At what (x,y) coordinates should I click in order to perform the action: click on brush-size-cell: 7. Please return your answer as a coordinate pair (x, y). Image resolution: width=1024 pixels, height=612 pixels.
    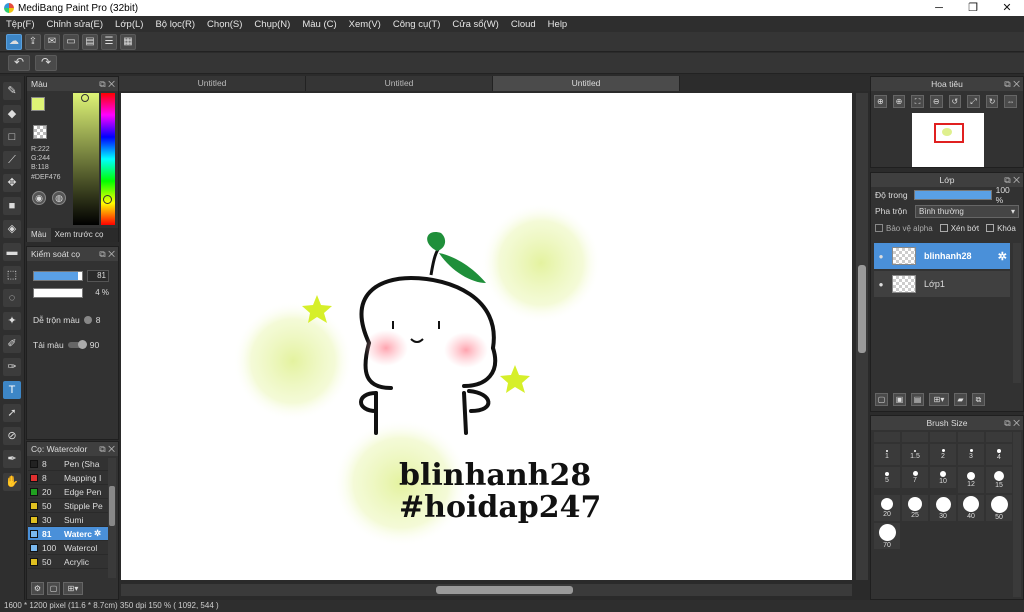
    Looking at the image, I should click on (915, 477).